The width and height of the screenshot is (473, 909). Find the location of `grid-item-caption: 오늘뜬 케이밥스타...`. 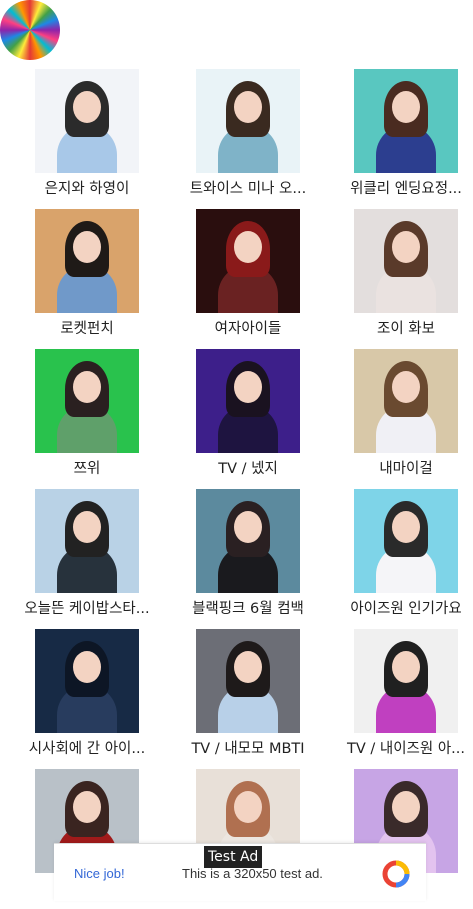

grid-item-caption: 오늘뜬 케이밥스타... is located at coordinates (87, 609).